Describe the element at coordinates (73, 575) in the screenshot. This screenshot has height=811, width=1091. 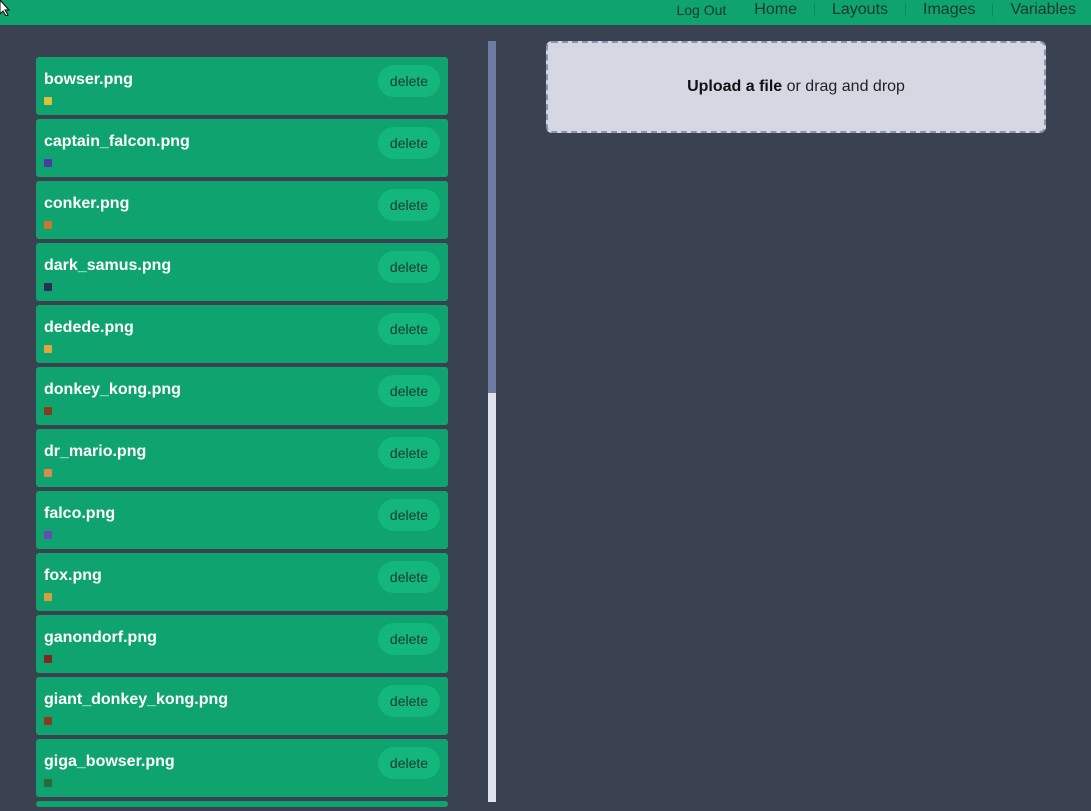
I see `image-filename: fox.png` at that location.